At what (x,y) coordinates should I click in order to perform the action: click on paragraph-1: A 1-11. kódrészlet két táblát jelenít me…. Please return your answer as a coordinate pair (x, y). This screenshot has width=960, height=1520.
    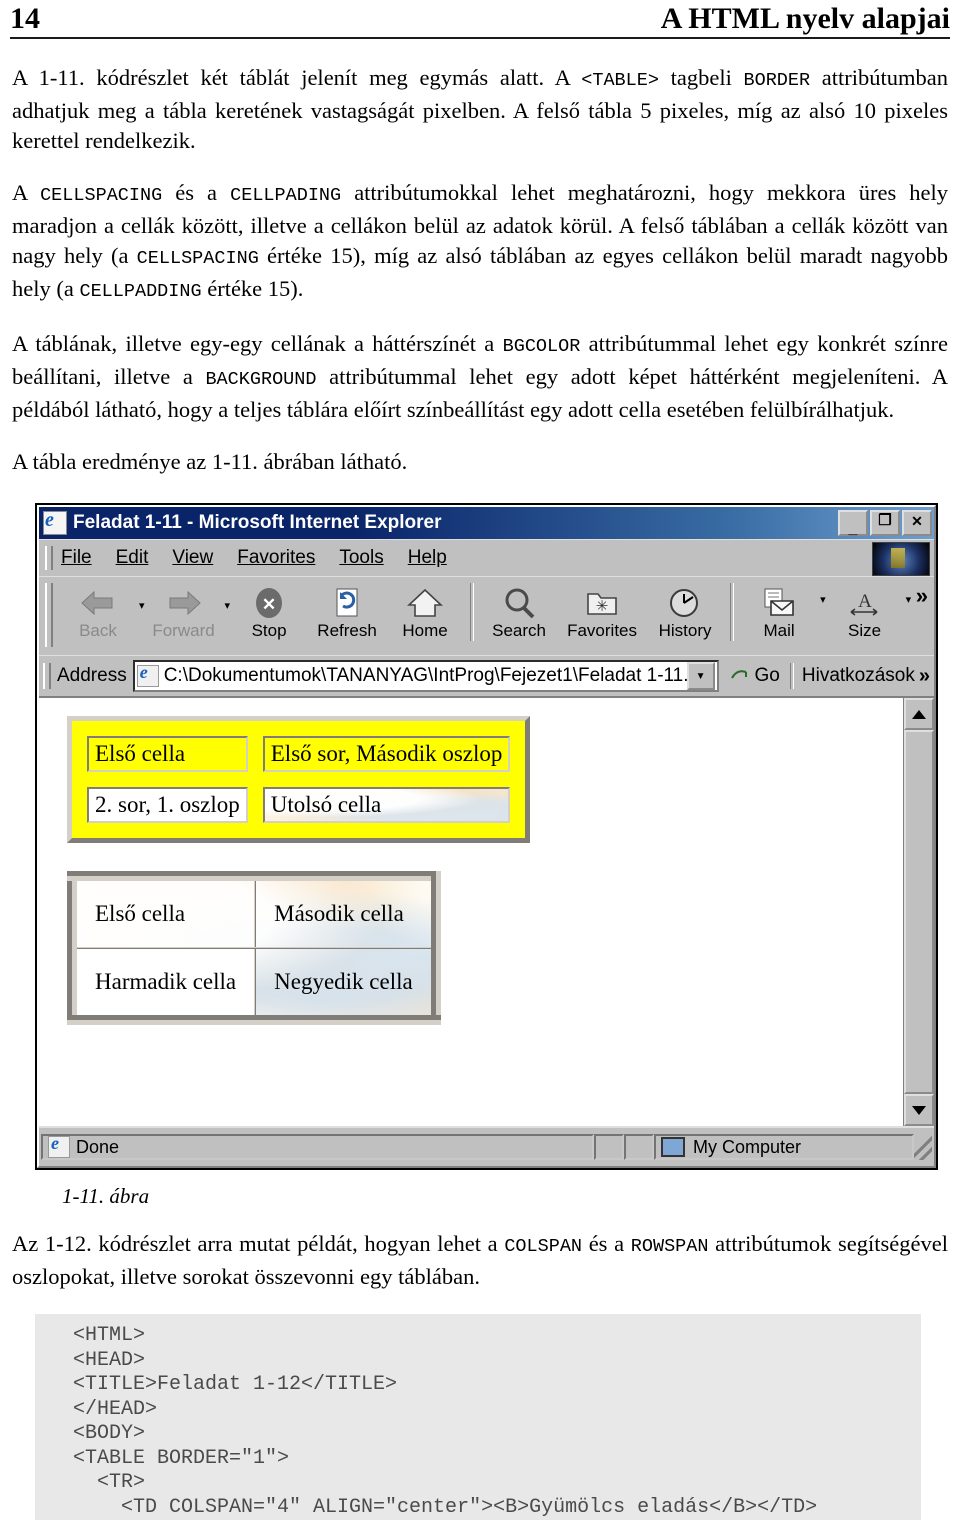
    Looking at the image, I should click on (480, 109).